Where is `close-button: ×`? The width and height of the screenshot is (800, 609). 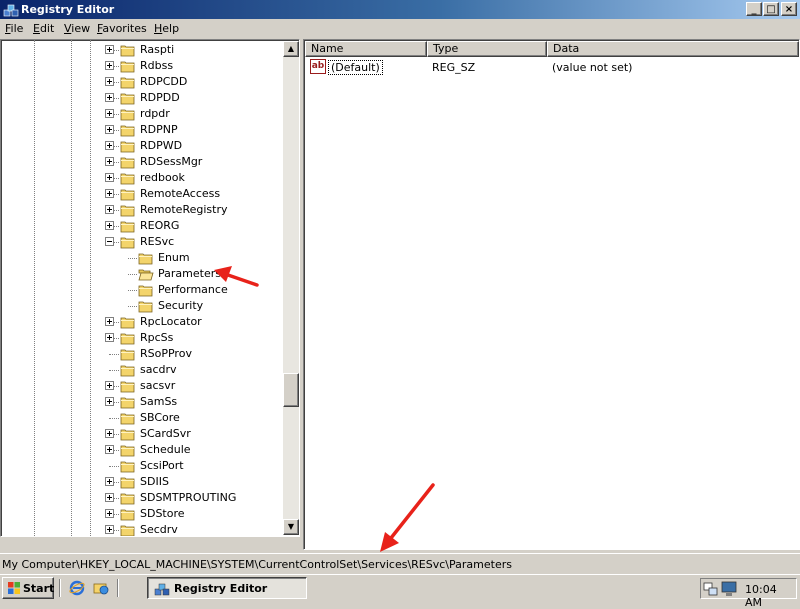 close-button: × is located at coordinates (789, 9).